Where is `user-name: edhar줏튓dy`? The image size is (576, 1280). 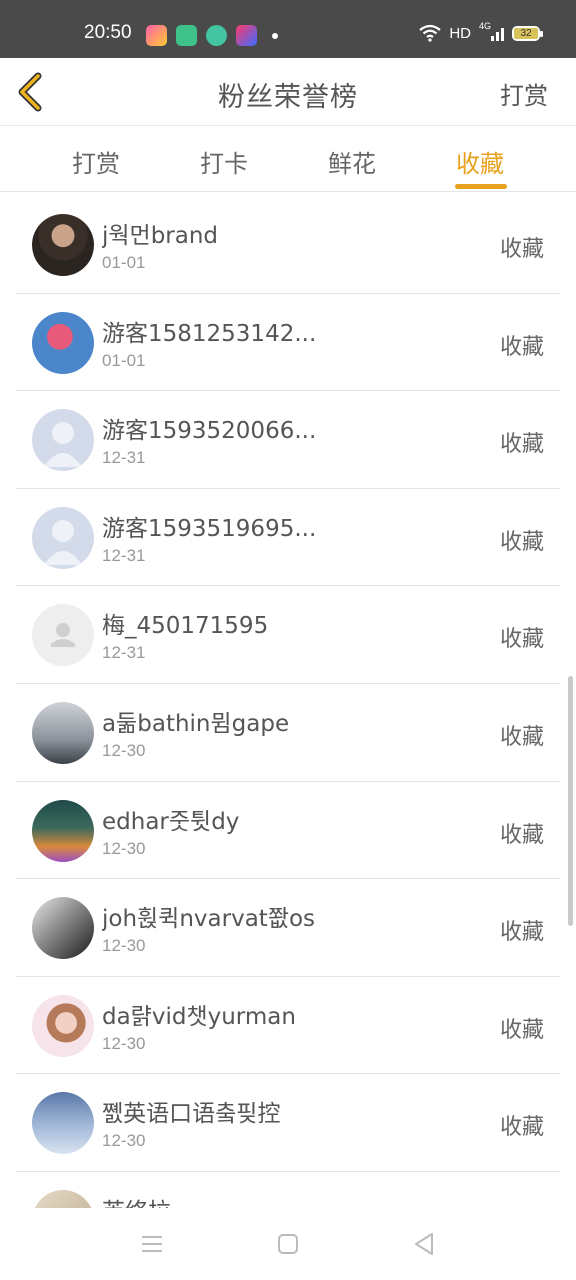
user-name: edhar줏튓dy is located at coordinates (171, 821).